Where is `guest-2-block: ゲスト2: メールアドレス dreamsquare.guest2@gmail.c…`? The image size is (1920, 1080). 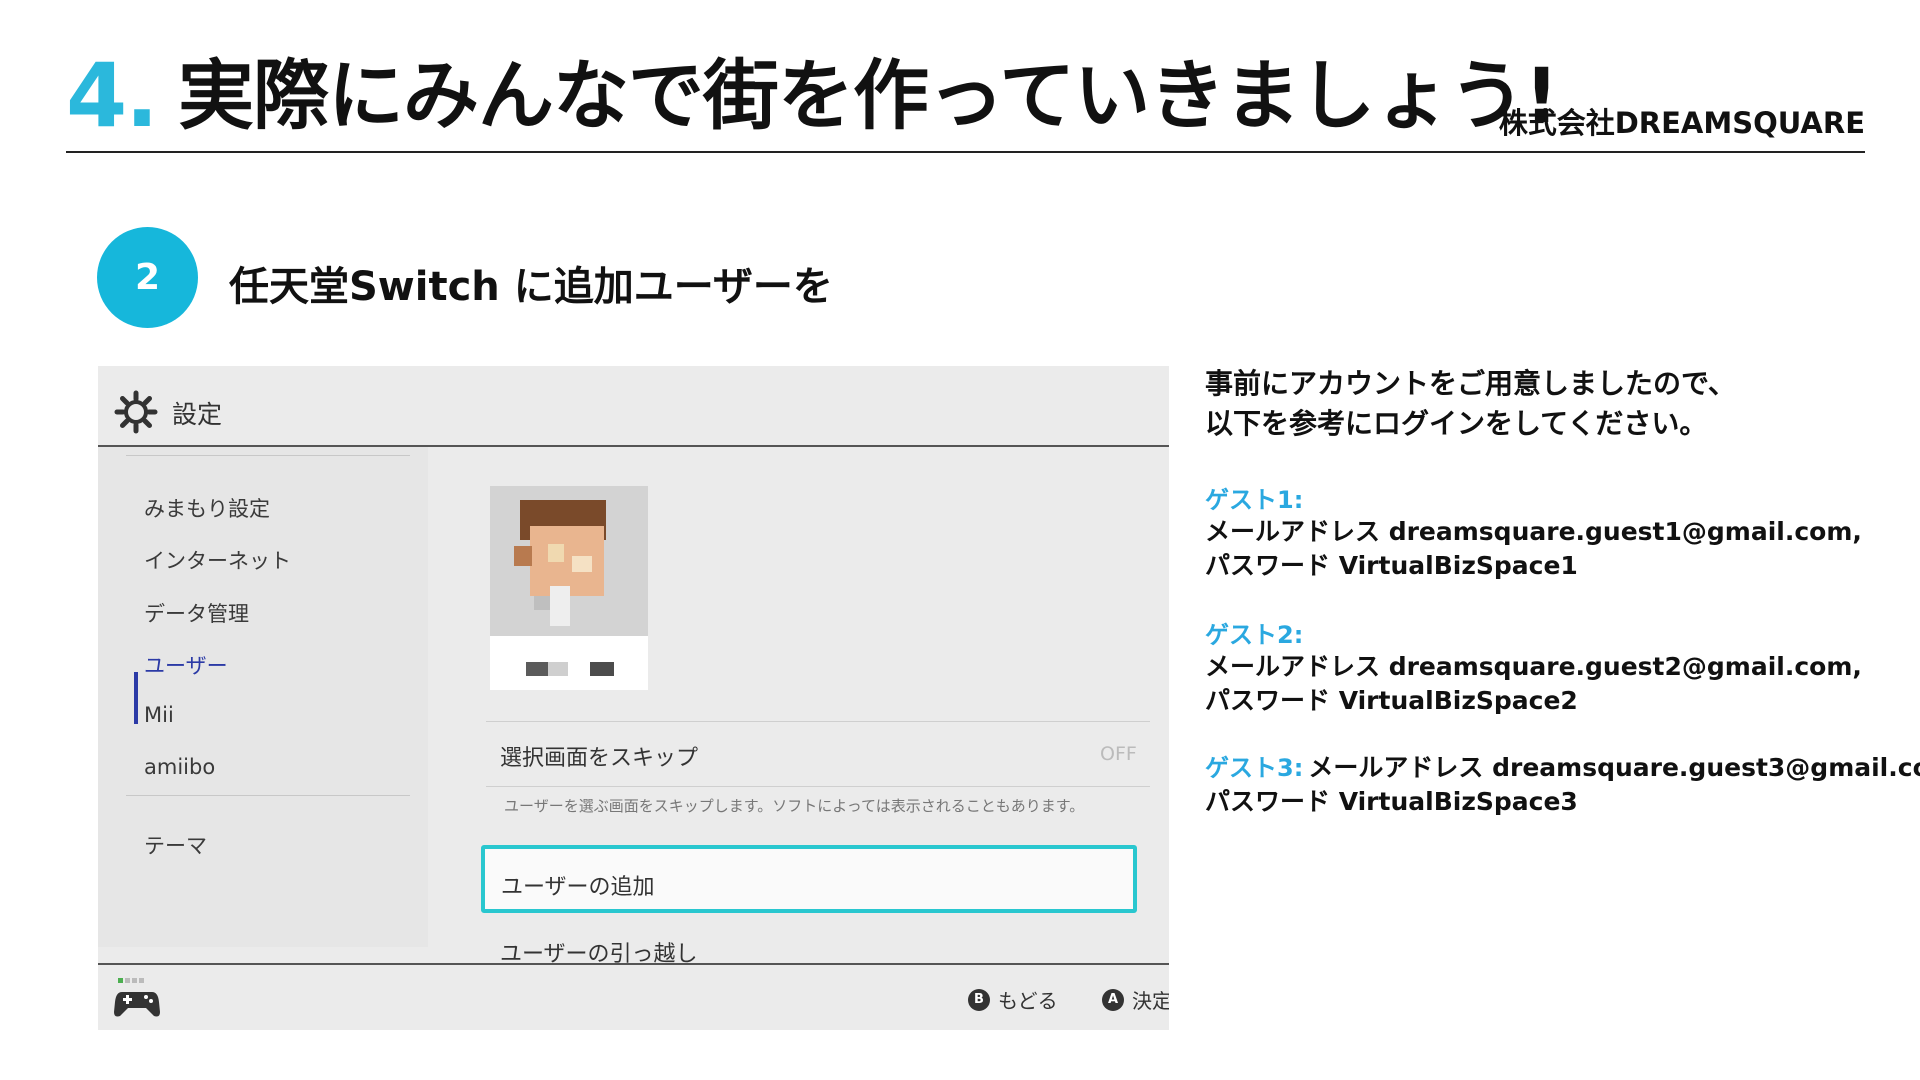 guest-2-block: ゲスト2: メールアドレス dreamsquare.guest2@gmail.c… is located at coordinates (1555, 666).